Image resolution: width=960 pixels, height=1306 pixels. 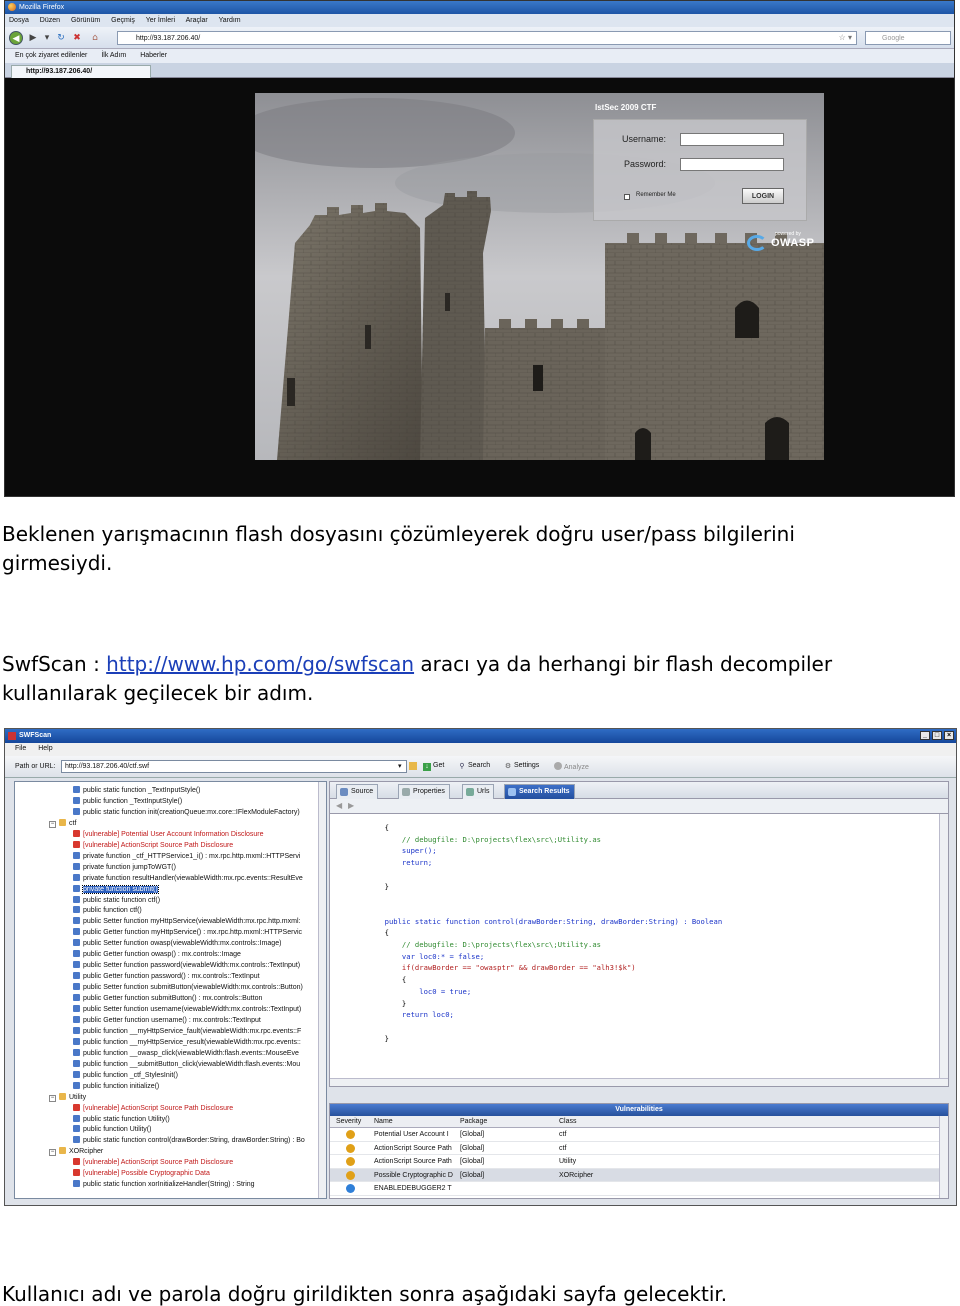 What do you see at coordinates (635, 1149) in the screenshot?
I see `vulnerability-row: ActionScript Source Path [Global] ctf` at bounding box center [635, 1149].